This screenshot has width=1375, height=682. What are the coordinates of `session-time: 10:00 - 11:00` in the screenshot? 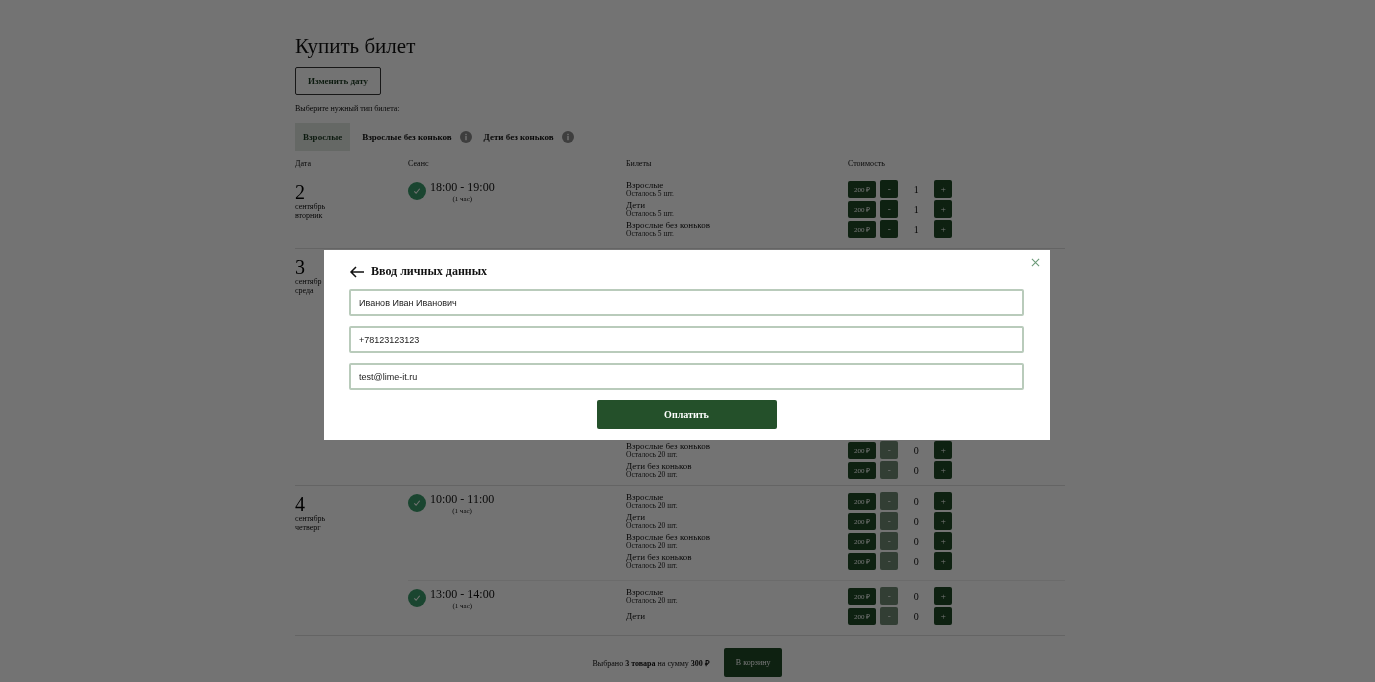 It's located at (462, 499).